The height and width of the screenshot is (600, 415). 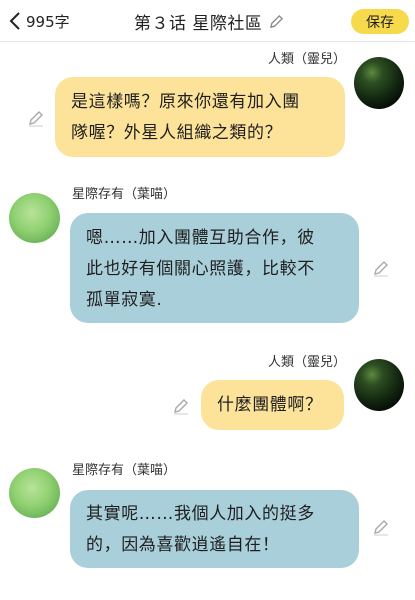 I want to click on message-line: 此也好有個關心照護，比較不, so click(x=200, y=269).